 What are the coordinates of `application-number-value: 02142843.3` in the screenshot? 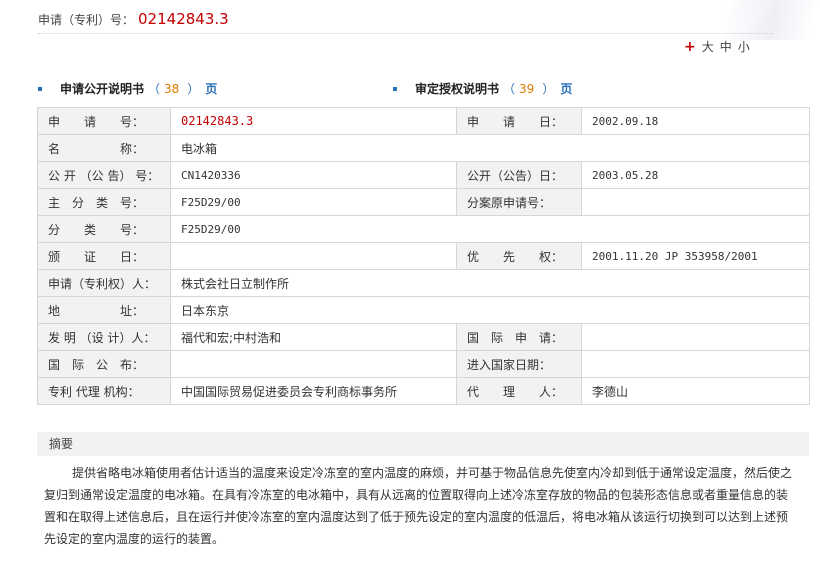 It's located at (183, 19).